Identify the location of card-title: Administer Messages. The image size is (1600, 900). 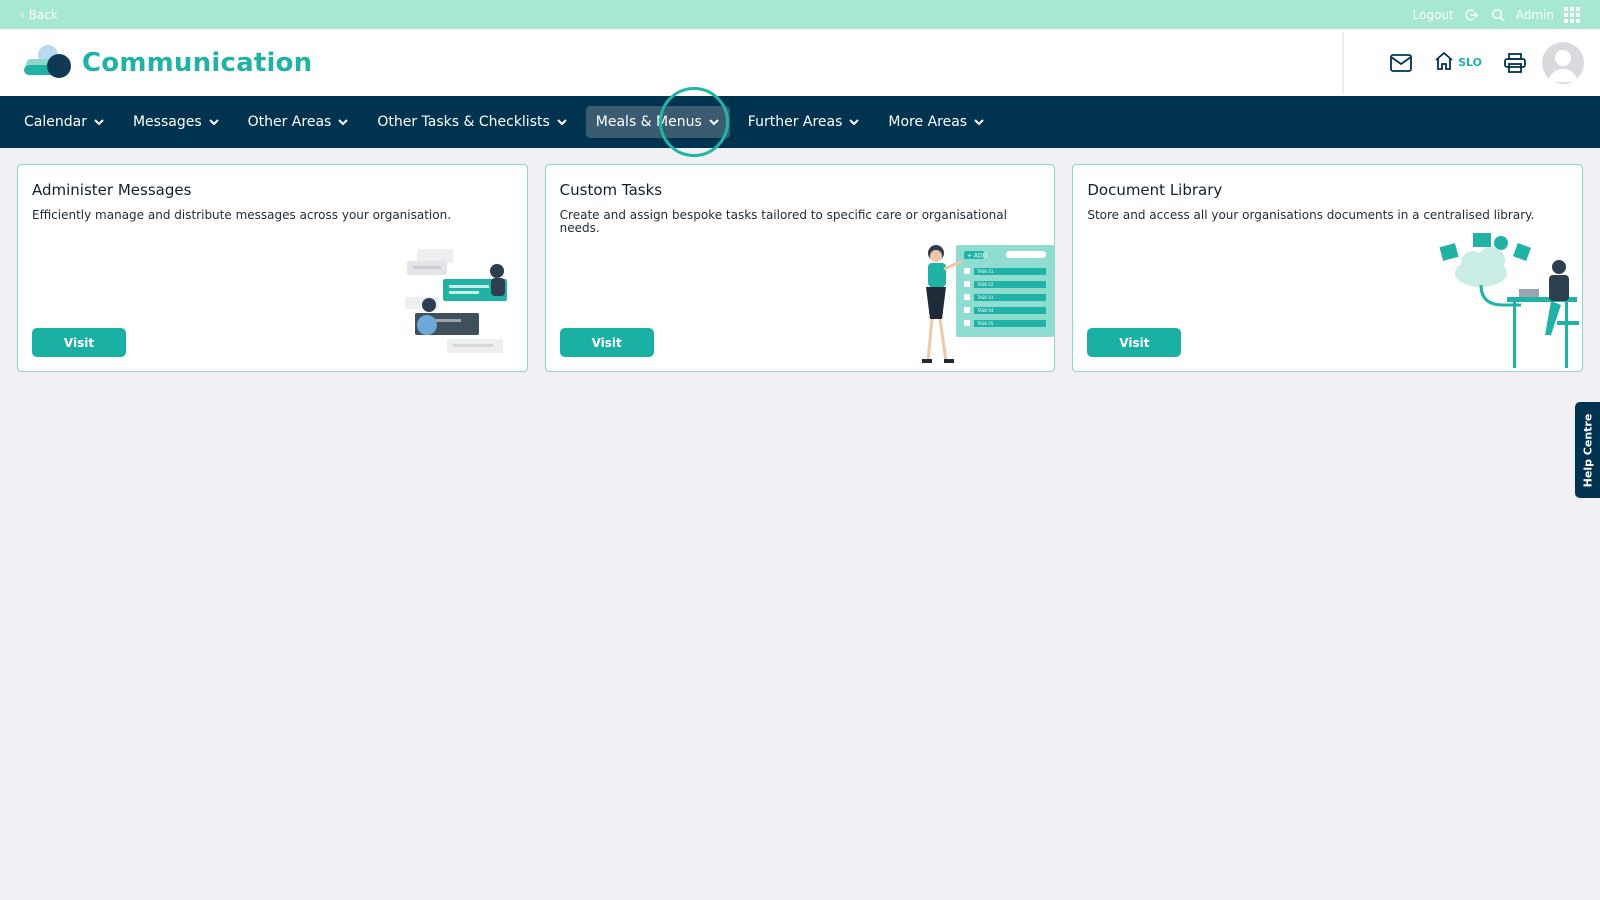
(112, 190).